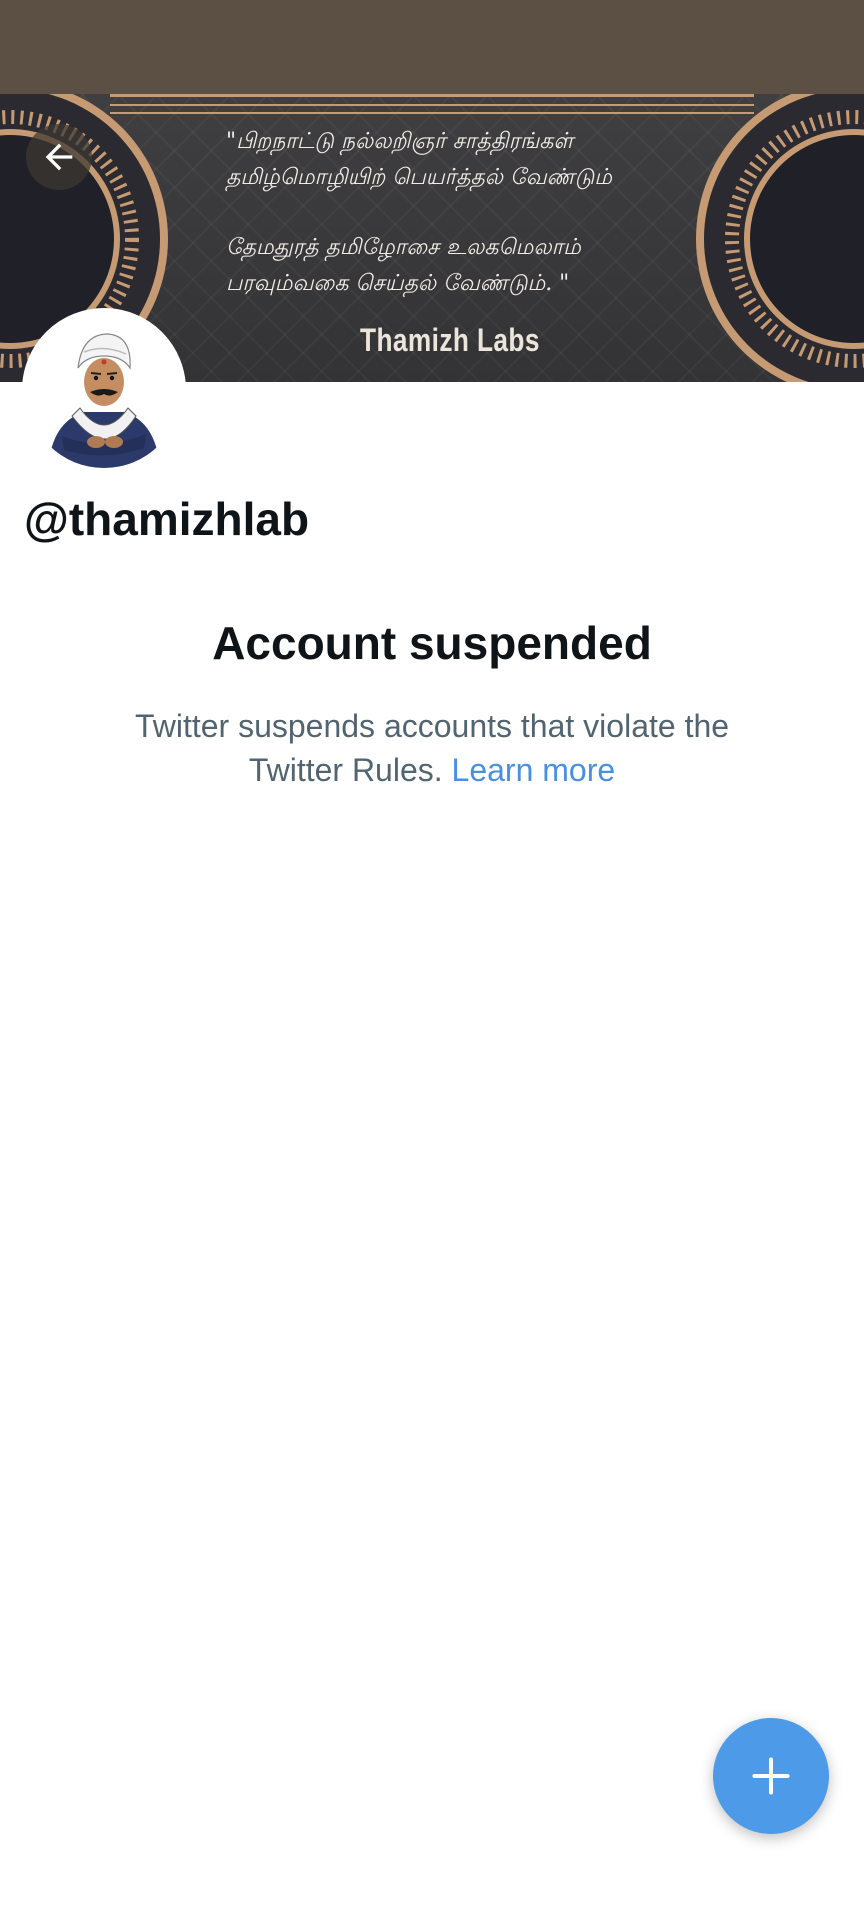  Describe the element at coordinates (167, 519) in the screenshot. I see `profile-handle: @thamizhlab` at that location.